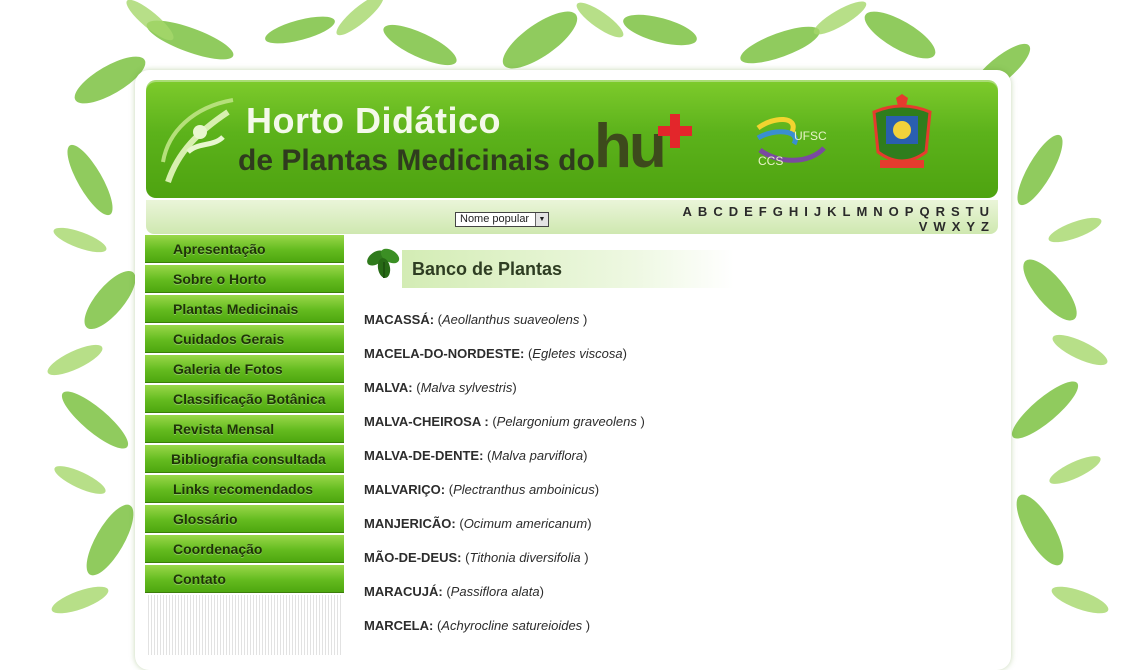 The width and height of the screenshot is (1147, 670). Describe the element at coordinates (985, 226) in the screenshot. I see `letter-link-z: Z` at that location.